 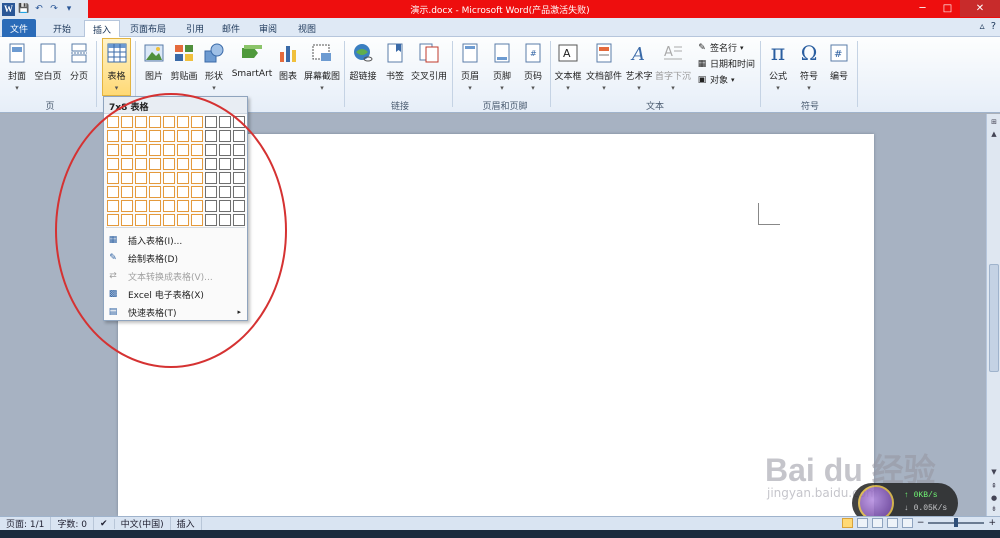 I want to click on next-page-icon: ⇟, so click(x=994, y=510).